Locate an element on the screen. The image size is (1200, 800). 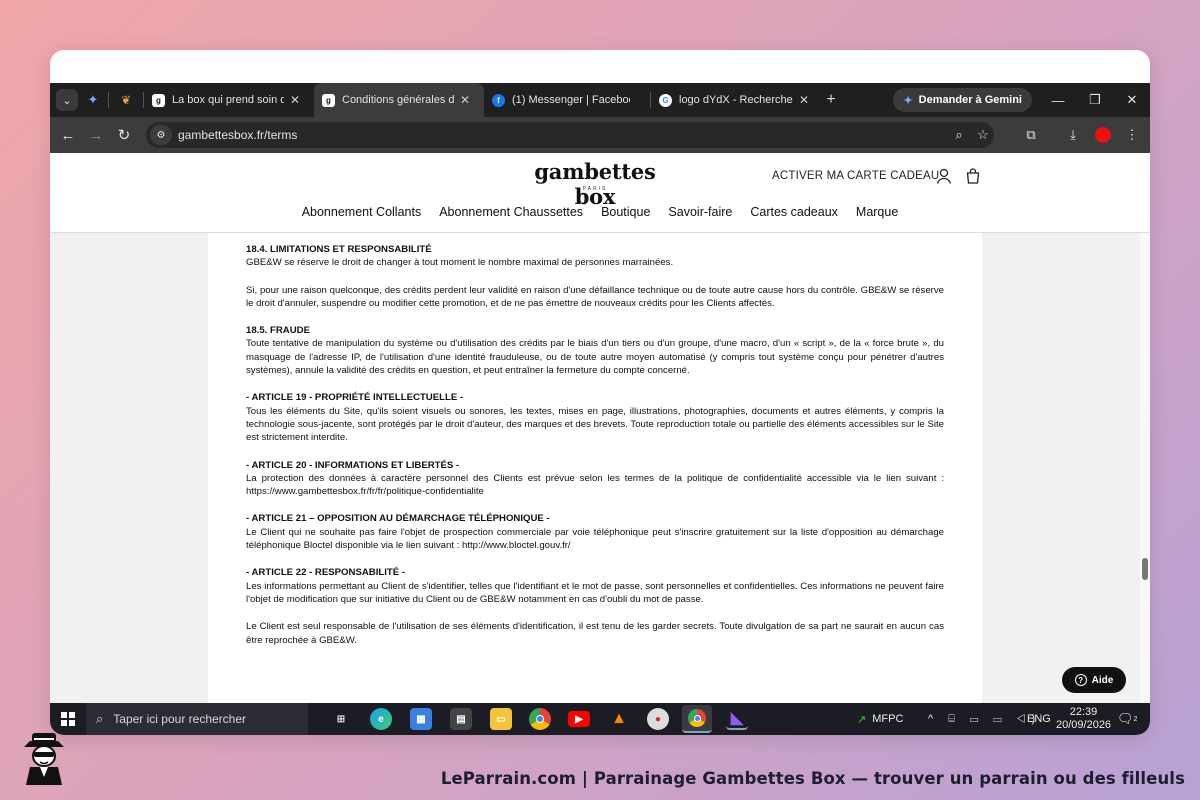
section-heading: - ARTICLE 22 - RESPONSABILITÉ - is located at coordinates (326, 573).